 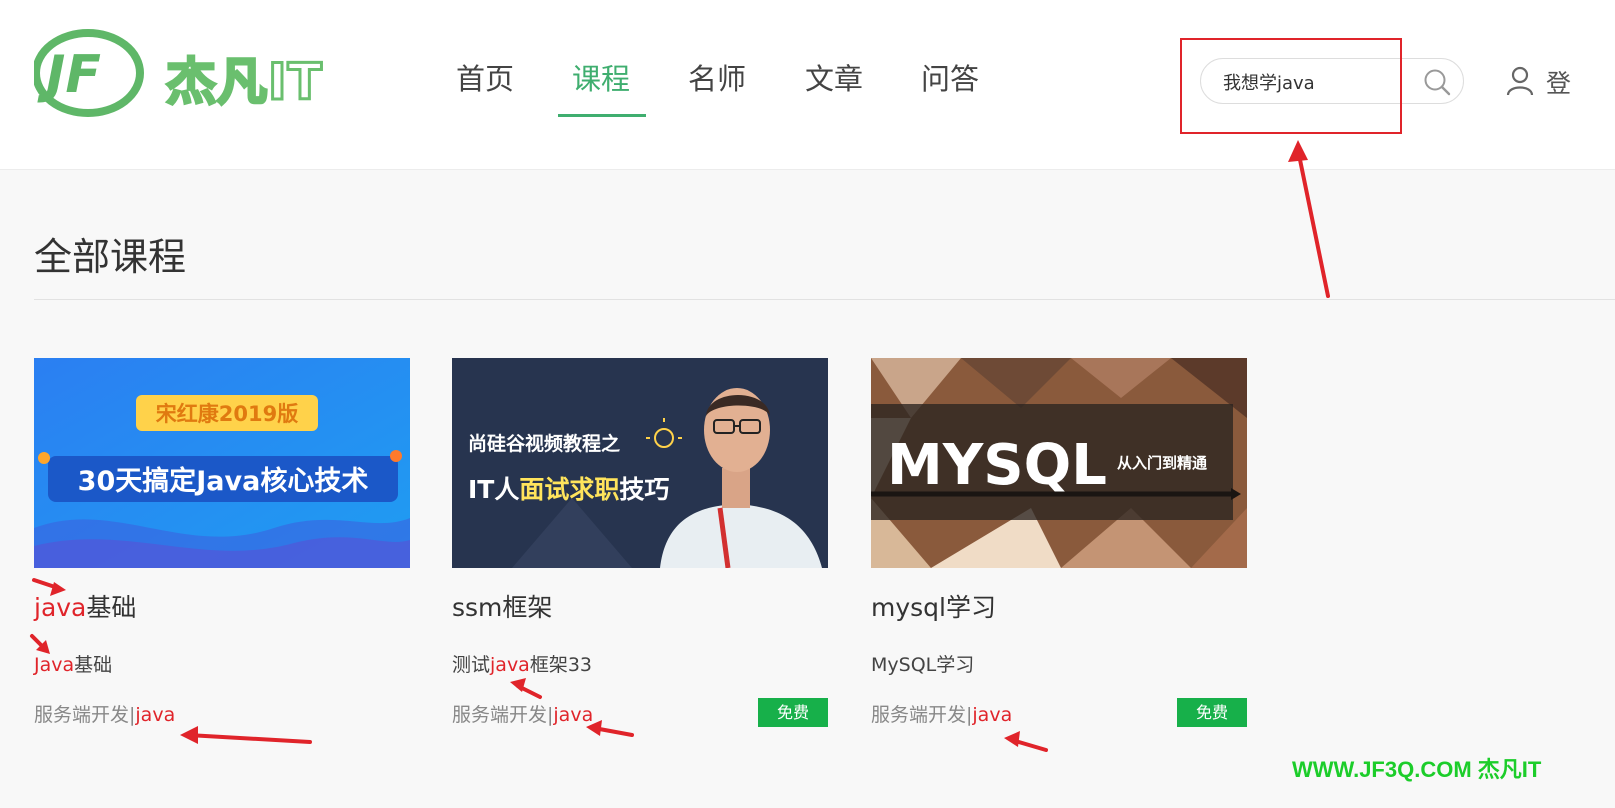 What do you see at coordinates (93, 665) in the screenshot?
I see `course-desc-rest: 基础` at bounding box center [93, 665].